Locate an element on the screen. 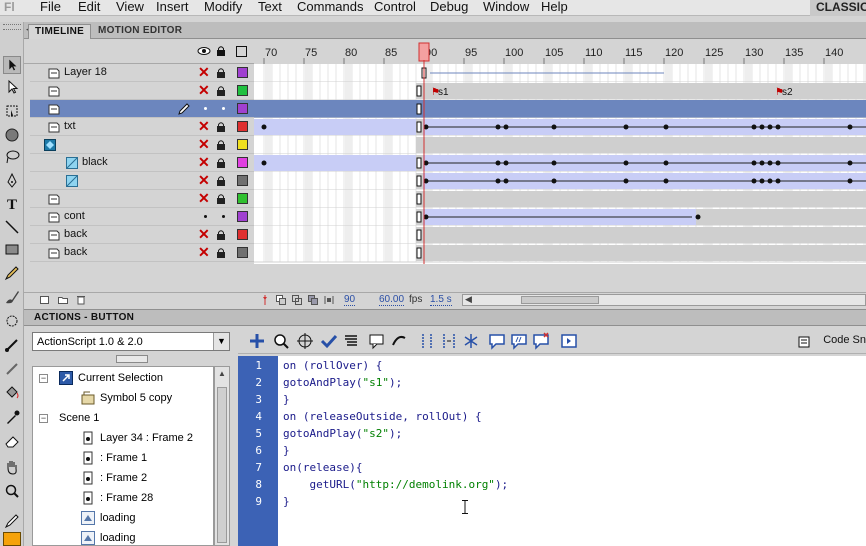 The height and width of the screenshot is (546, 866). layer-name: black is located at coordinates (95, 162).